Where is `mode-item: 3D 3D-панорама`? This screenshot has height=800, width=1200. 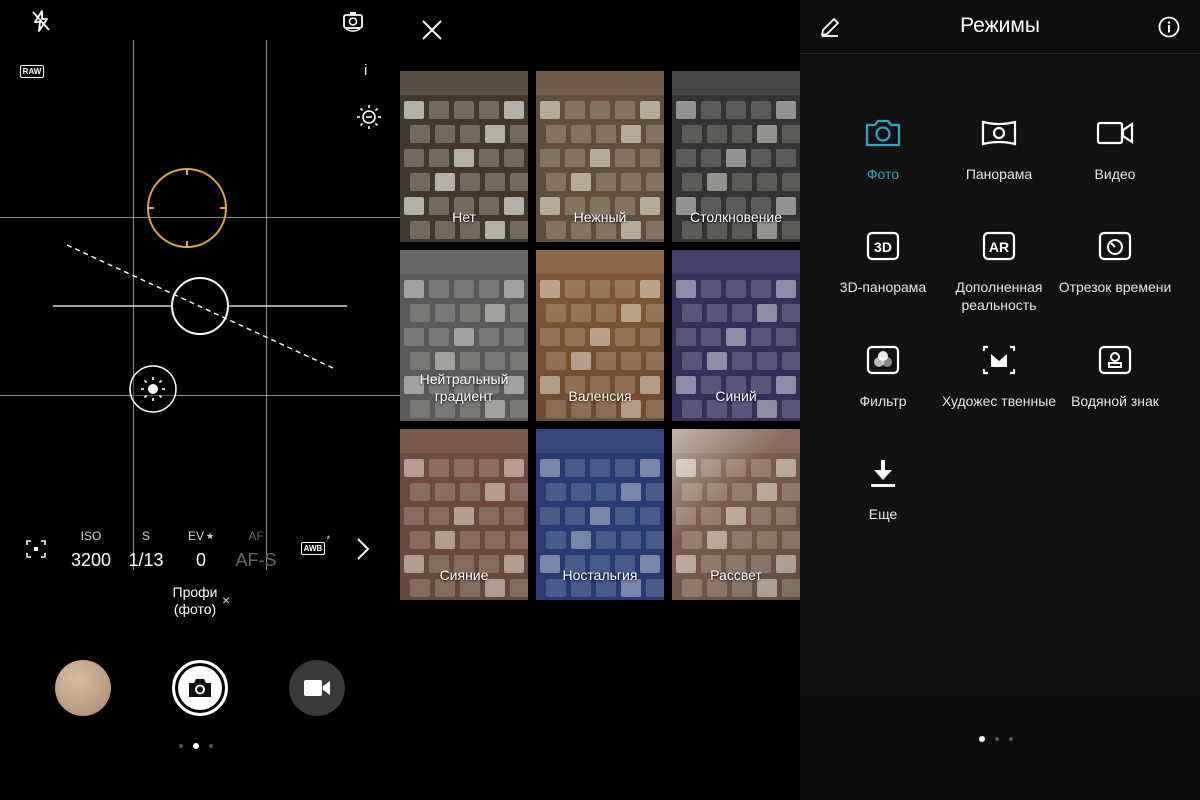 mode-item: 3D 3D-панорама is located at coordinates (883, 261).